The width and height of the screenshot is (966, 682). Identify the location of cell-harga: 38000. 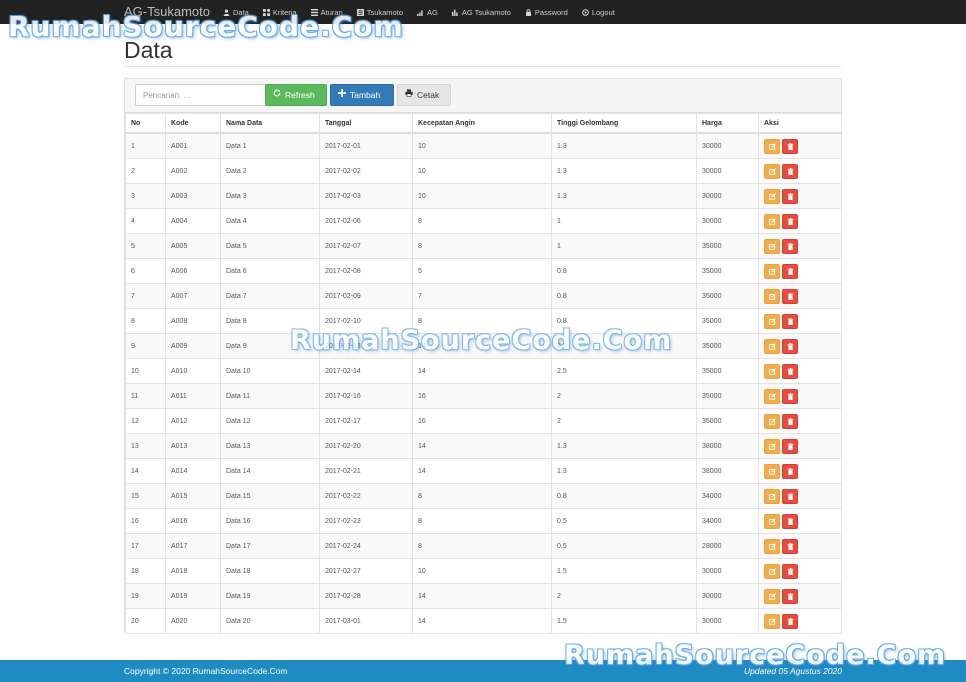
(727, 471).